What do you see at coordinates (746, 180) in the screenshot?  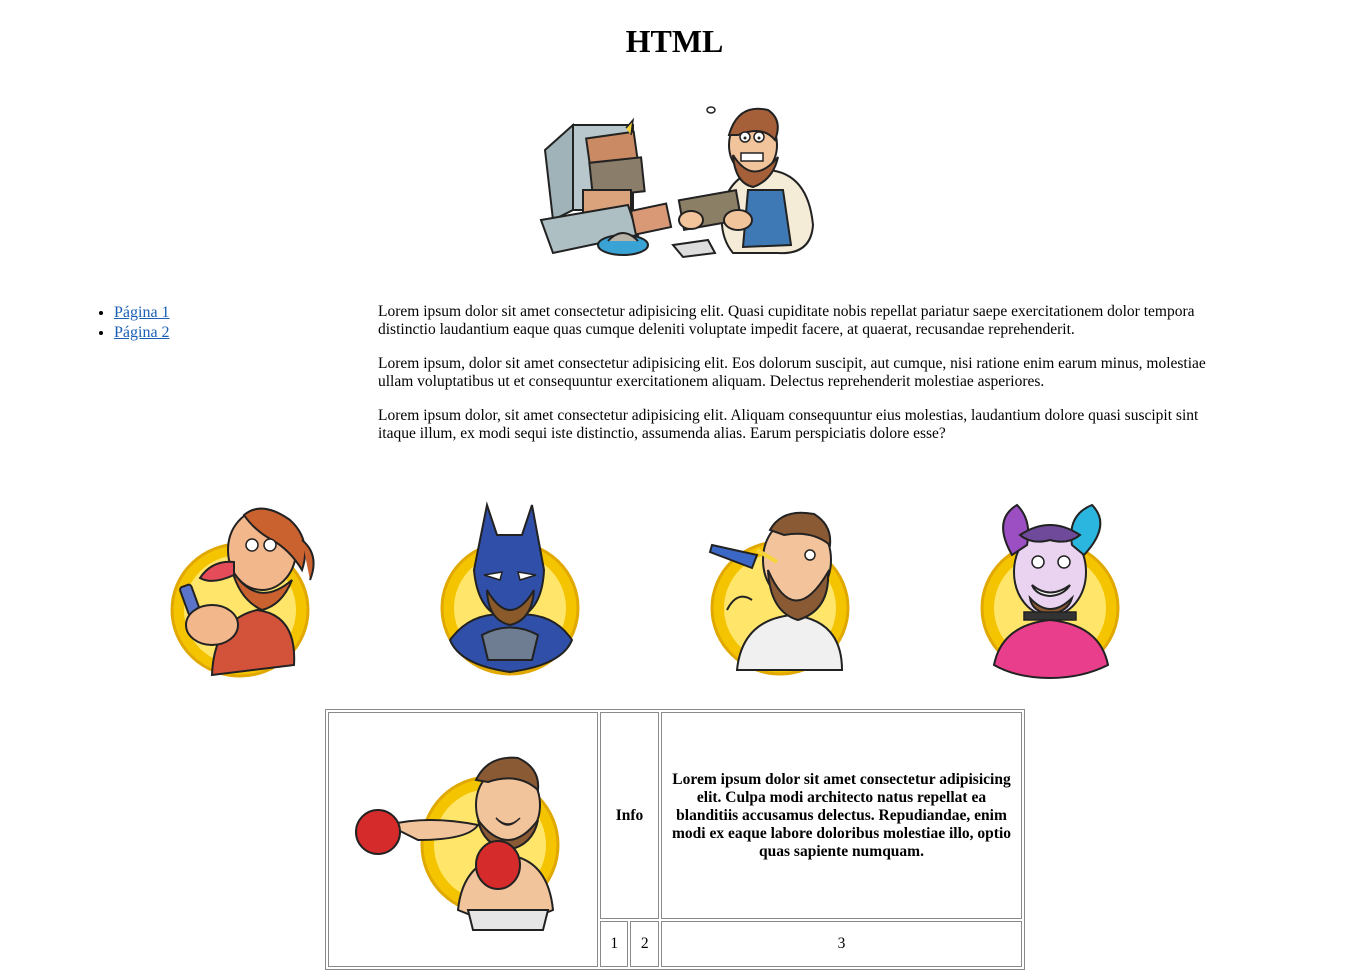 I see `bearded-man` at bounding box center [746, 180].